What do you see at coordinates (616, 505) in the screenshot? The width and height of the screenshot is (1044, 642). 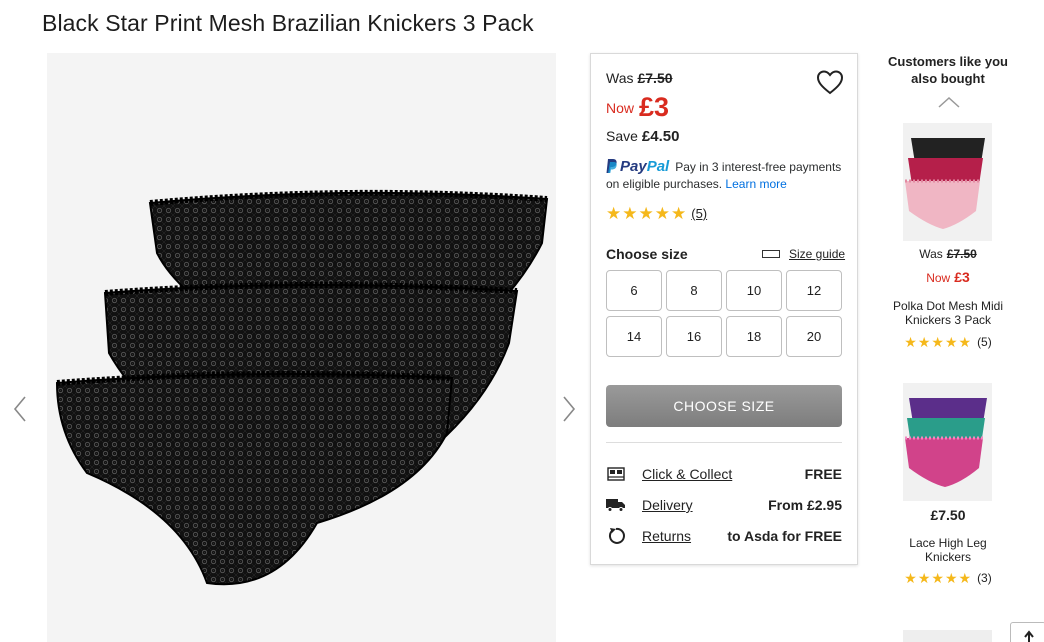 I see `truck-icon` at bounding box center [616, 505].